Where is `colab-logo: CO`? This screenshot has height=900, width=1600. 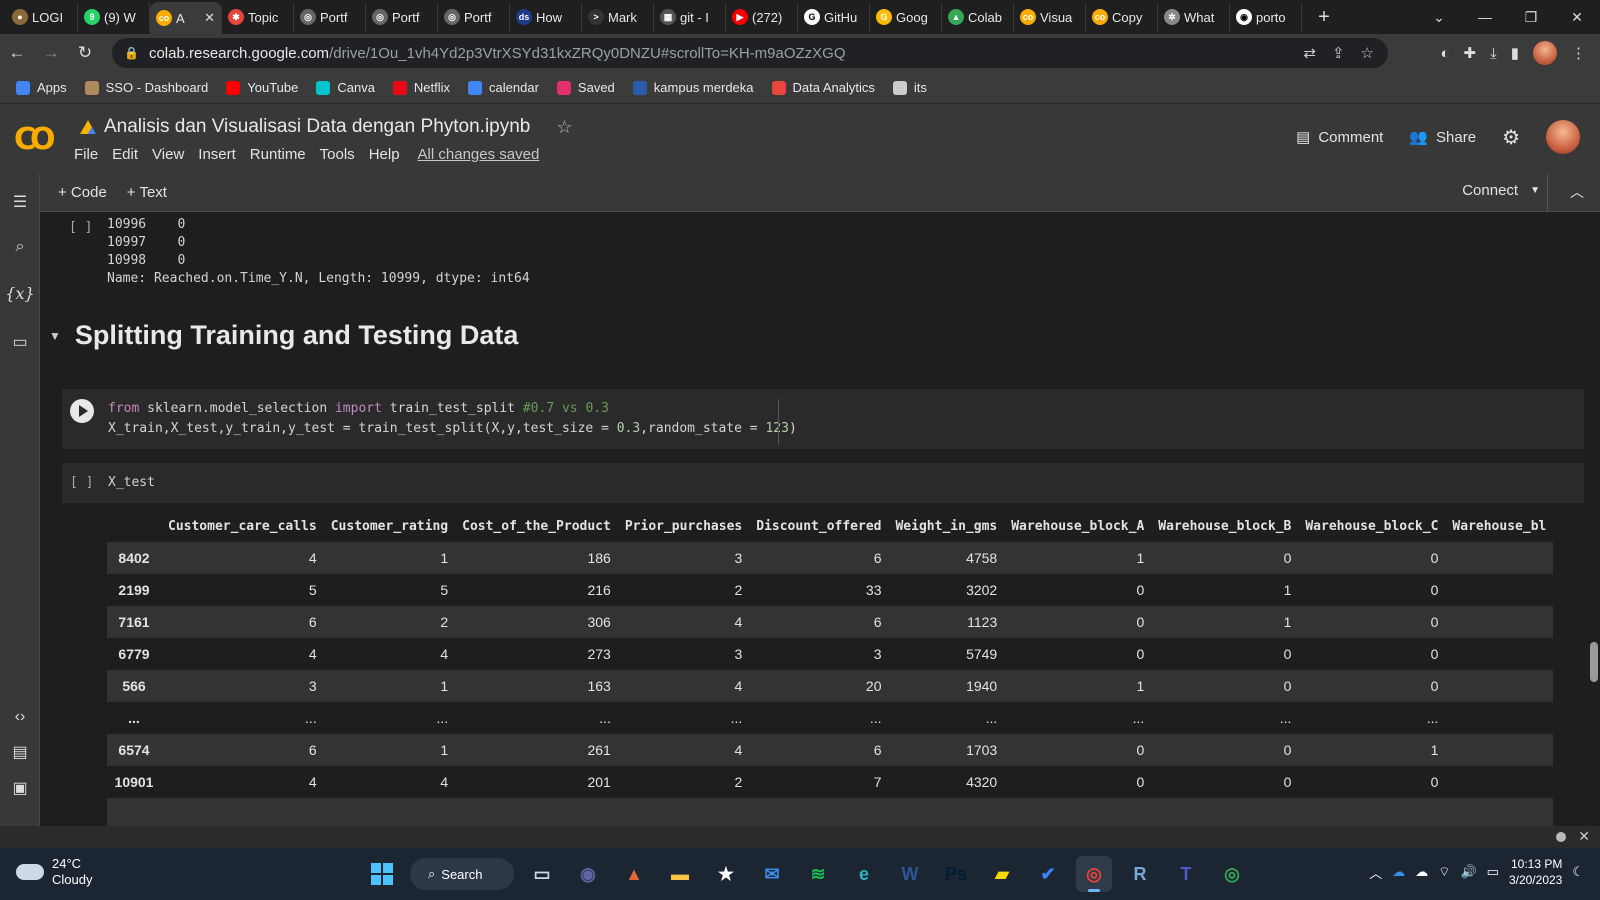 colab-logo: CO is located at coordinates (34, 139).